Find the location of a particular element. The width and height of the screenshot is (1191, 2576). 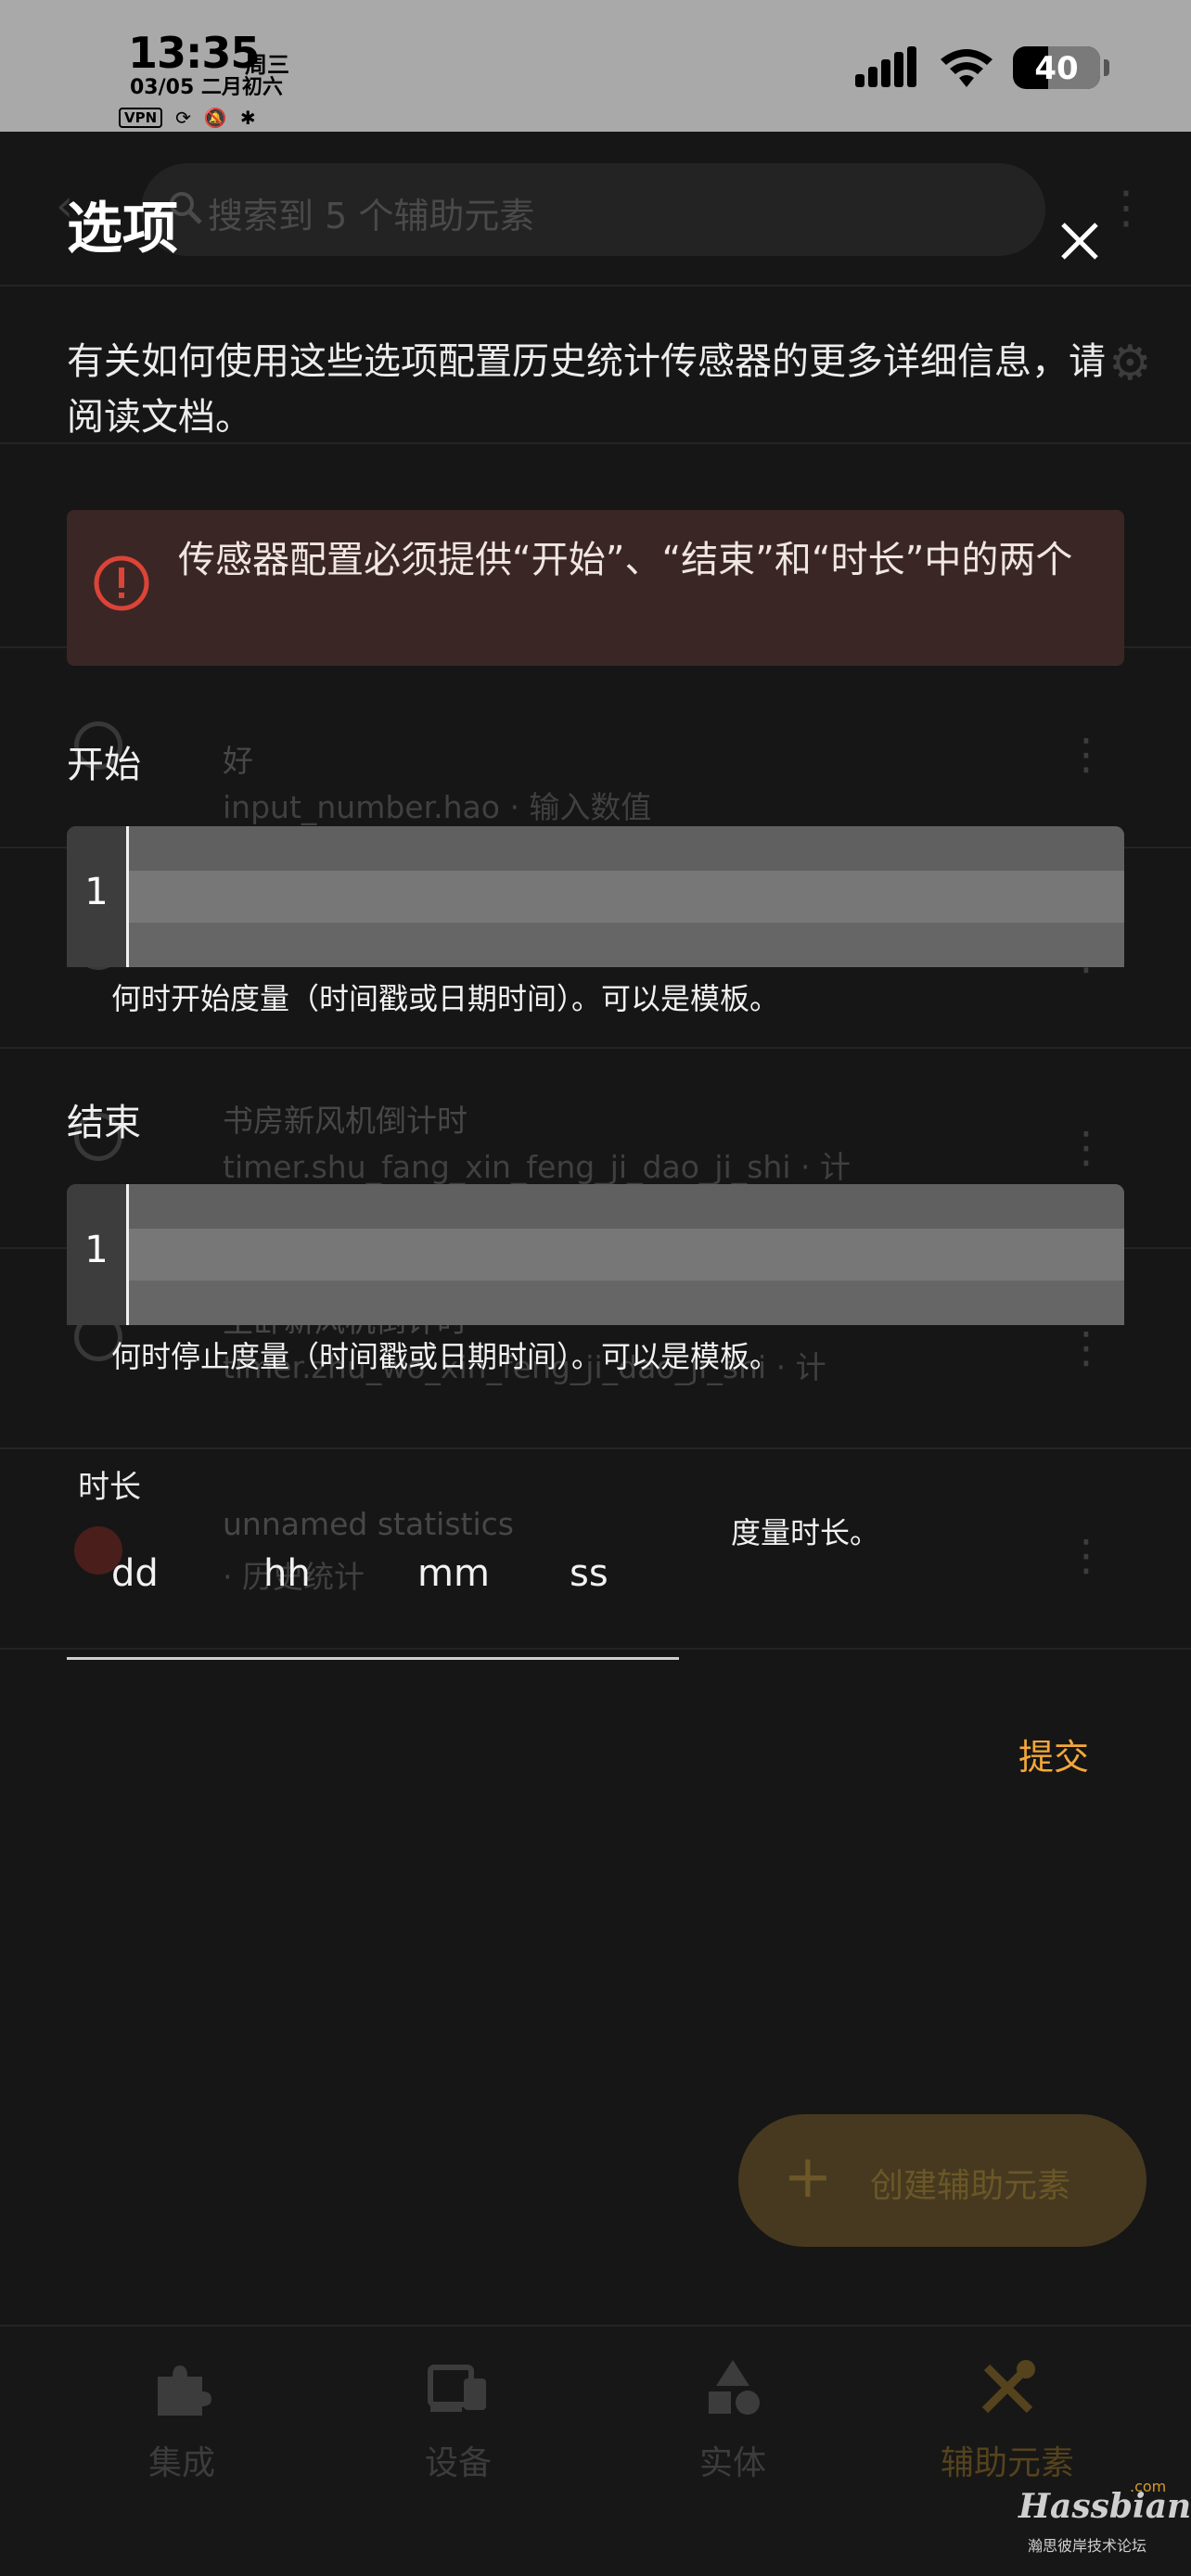

submit-button: 提交 is located at coordinates (1053, 1753).